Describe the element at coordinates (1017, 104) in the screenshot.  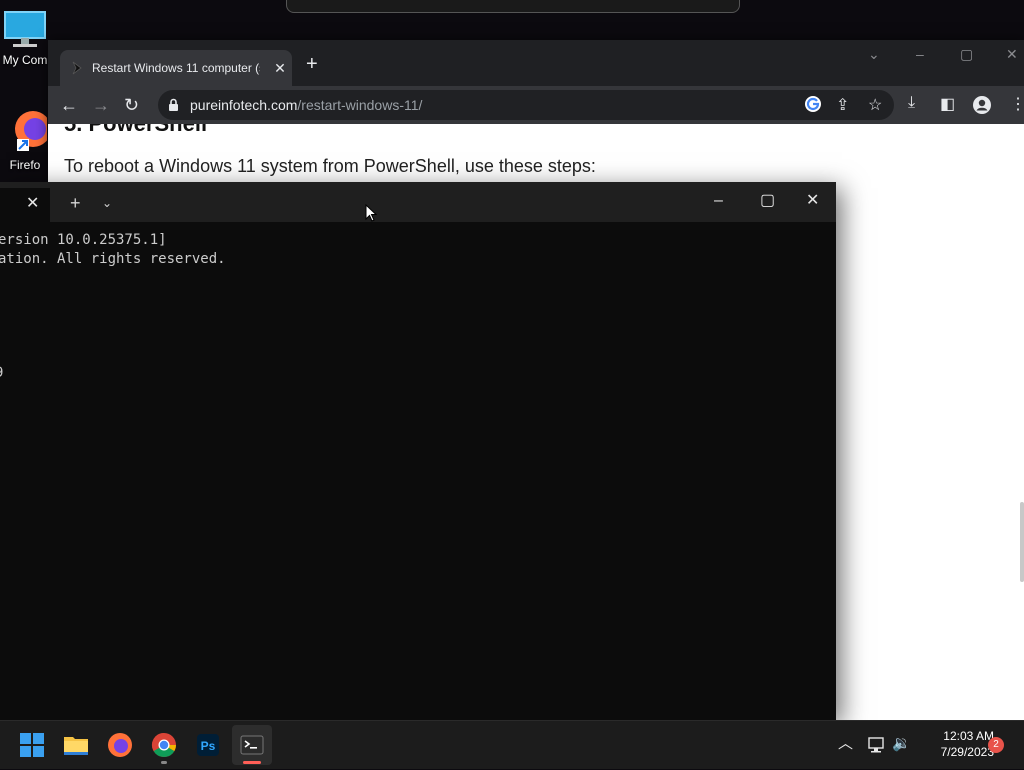
I see `menu-kebab-icon: ⋮` at that location.